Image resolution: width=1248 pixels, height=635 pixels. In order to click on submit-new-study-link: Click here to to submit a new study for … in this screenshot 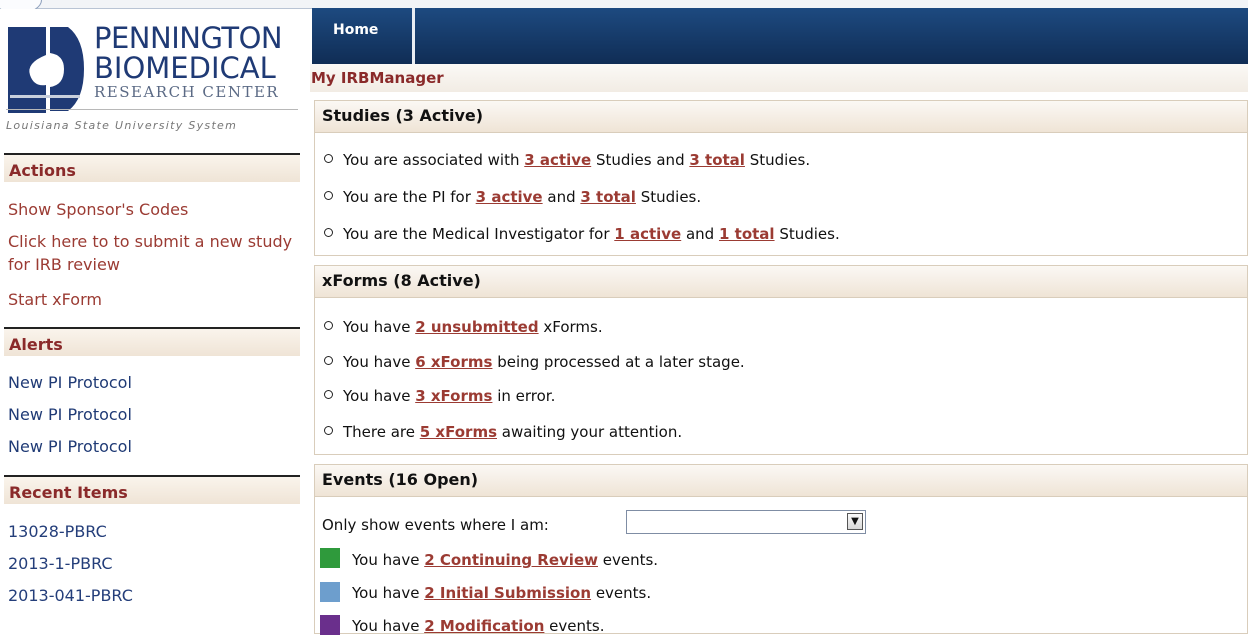, I will do `click(154, 253)`.